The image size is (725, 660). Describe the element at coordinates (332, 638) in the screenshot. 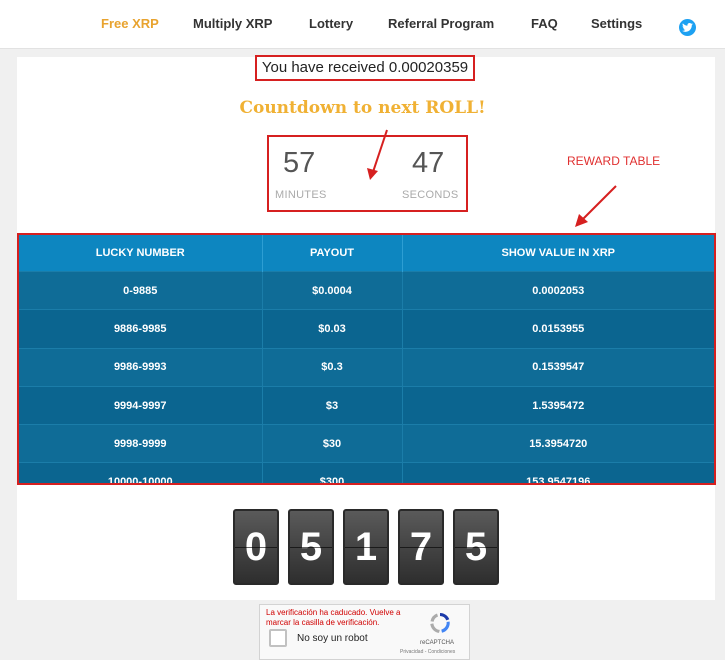

I see `recaptcha-label: No soy un robot` at that location.